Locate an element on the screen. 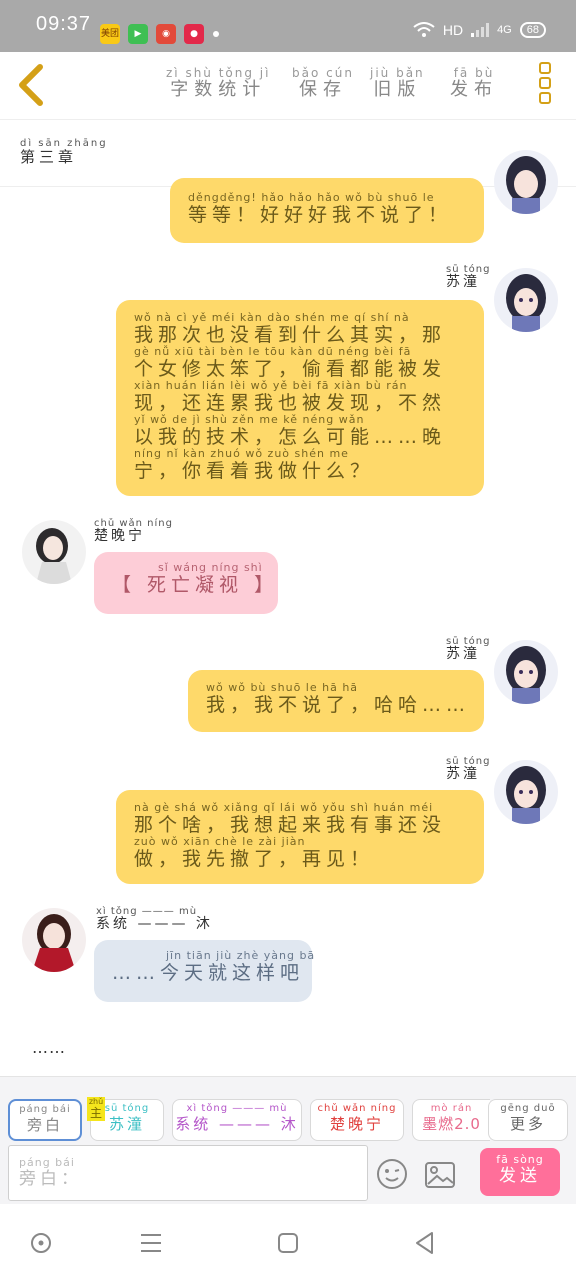 The height and width of the screenshot is (1280, 576). speaker-name: xì tǒng ——— mù 系统 ——— 沐 is located at coordinates (154, 919).